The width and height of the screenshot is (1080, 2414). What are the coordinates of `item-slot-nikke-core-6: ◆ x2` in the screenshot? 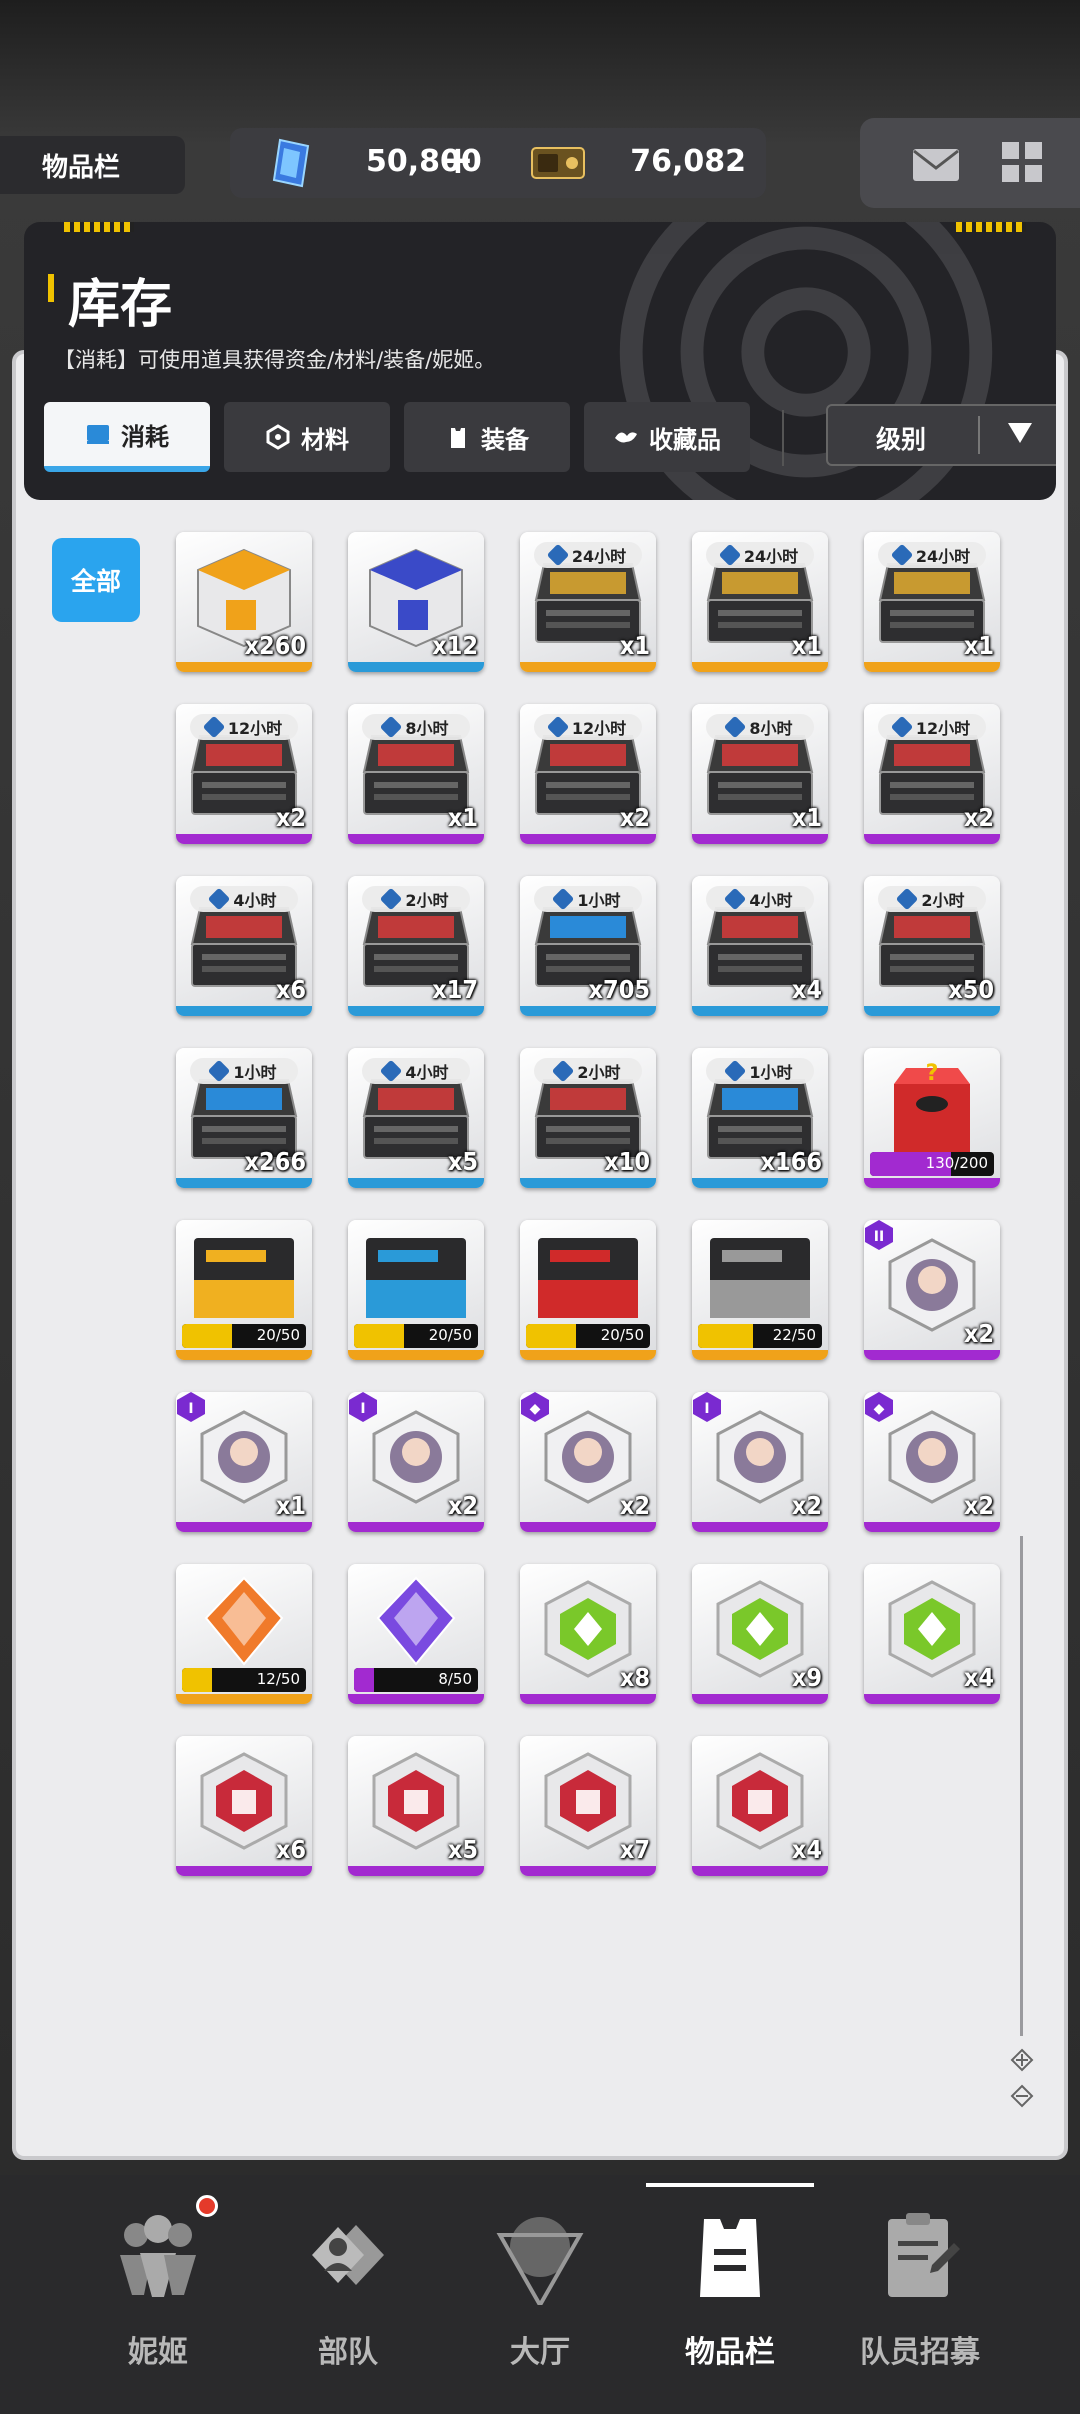 It's located at (932, 1462).